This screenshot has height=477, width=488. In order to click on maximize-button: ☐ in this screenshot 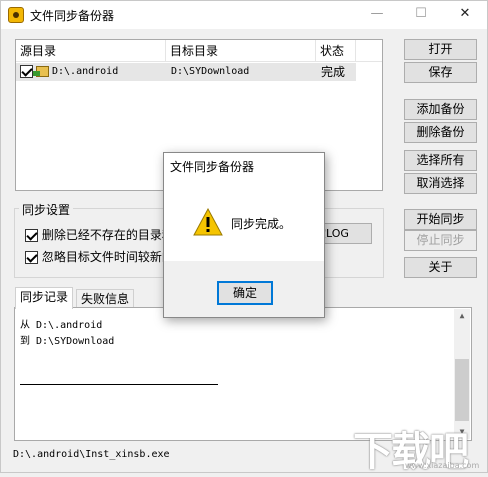, I will do `click(421, 15)`.